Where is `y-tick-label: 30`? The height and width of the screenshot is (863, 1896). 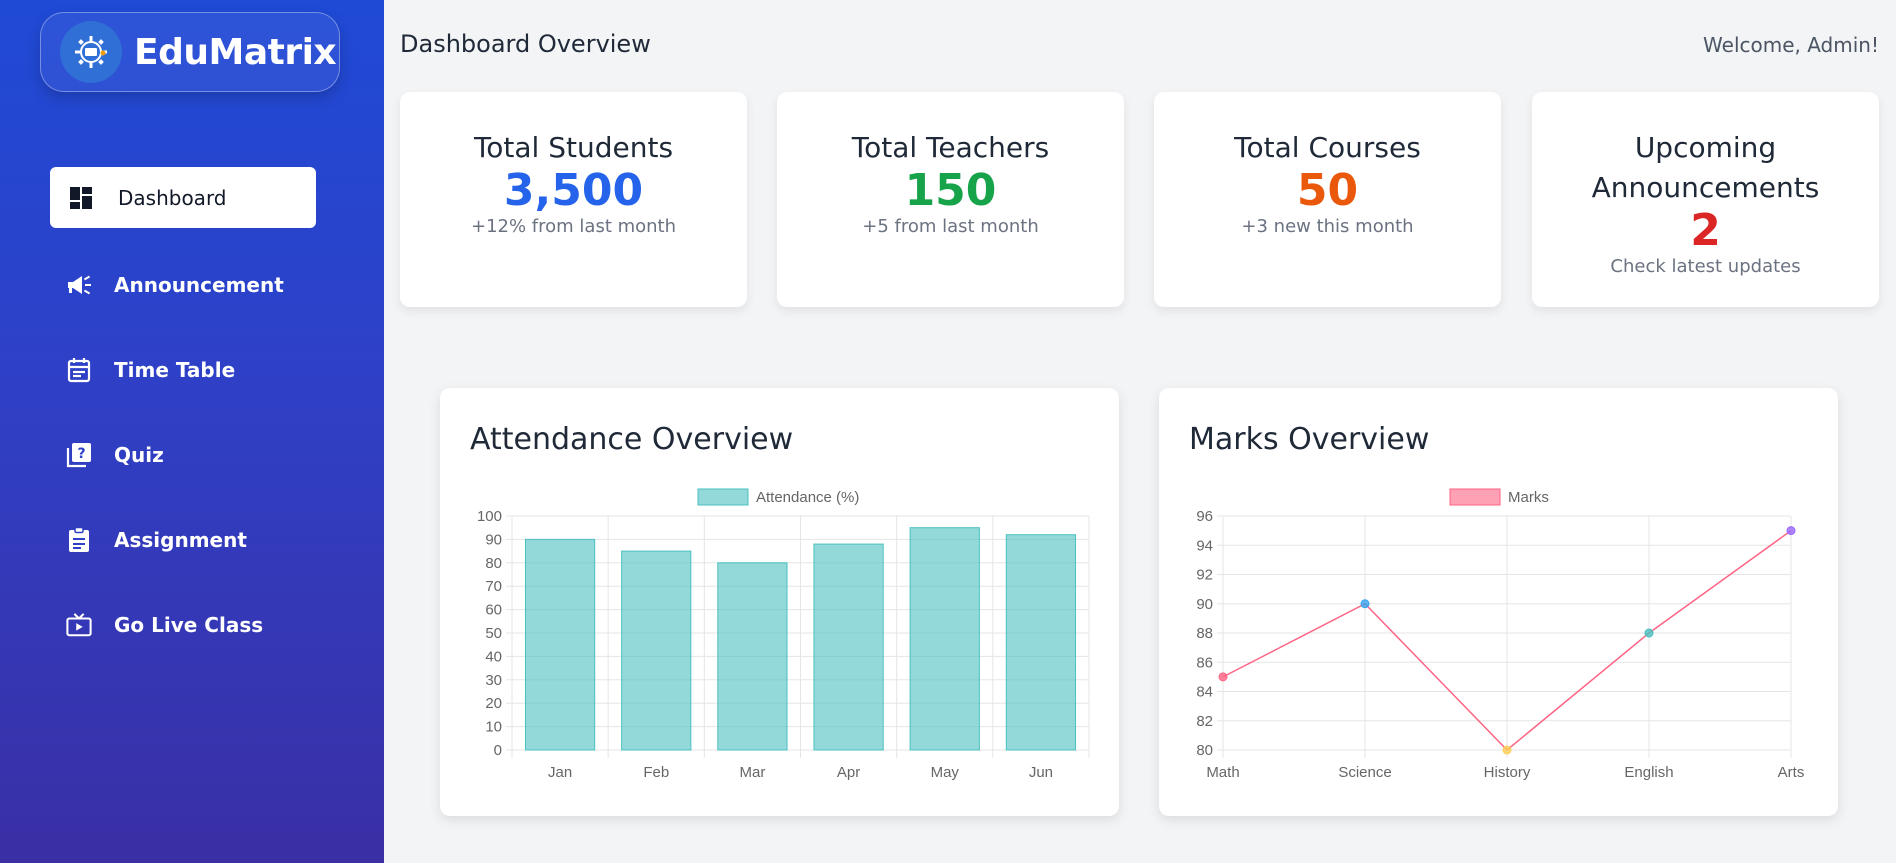 y-tick-label: 30 is located at coordinates (493, 680).